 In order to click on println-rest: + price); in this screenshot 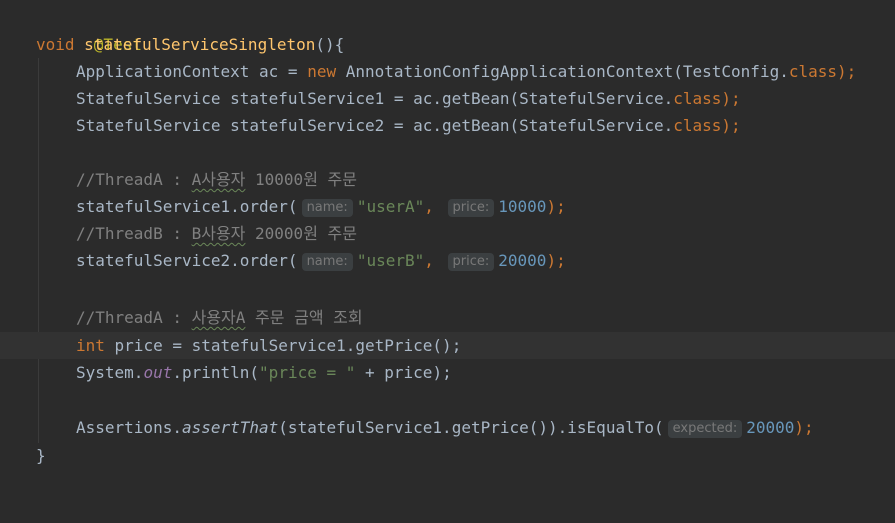, I will do `click(403, 372)`.